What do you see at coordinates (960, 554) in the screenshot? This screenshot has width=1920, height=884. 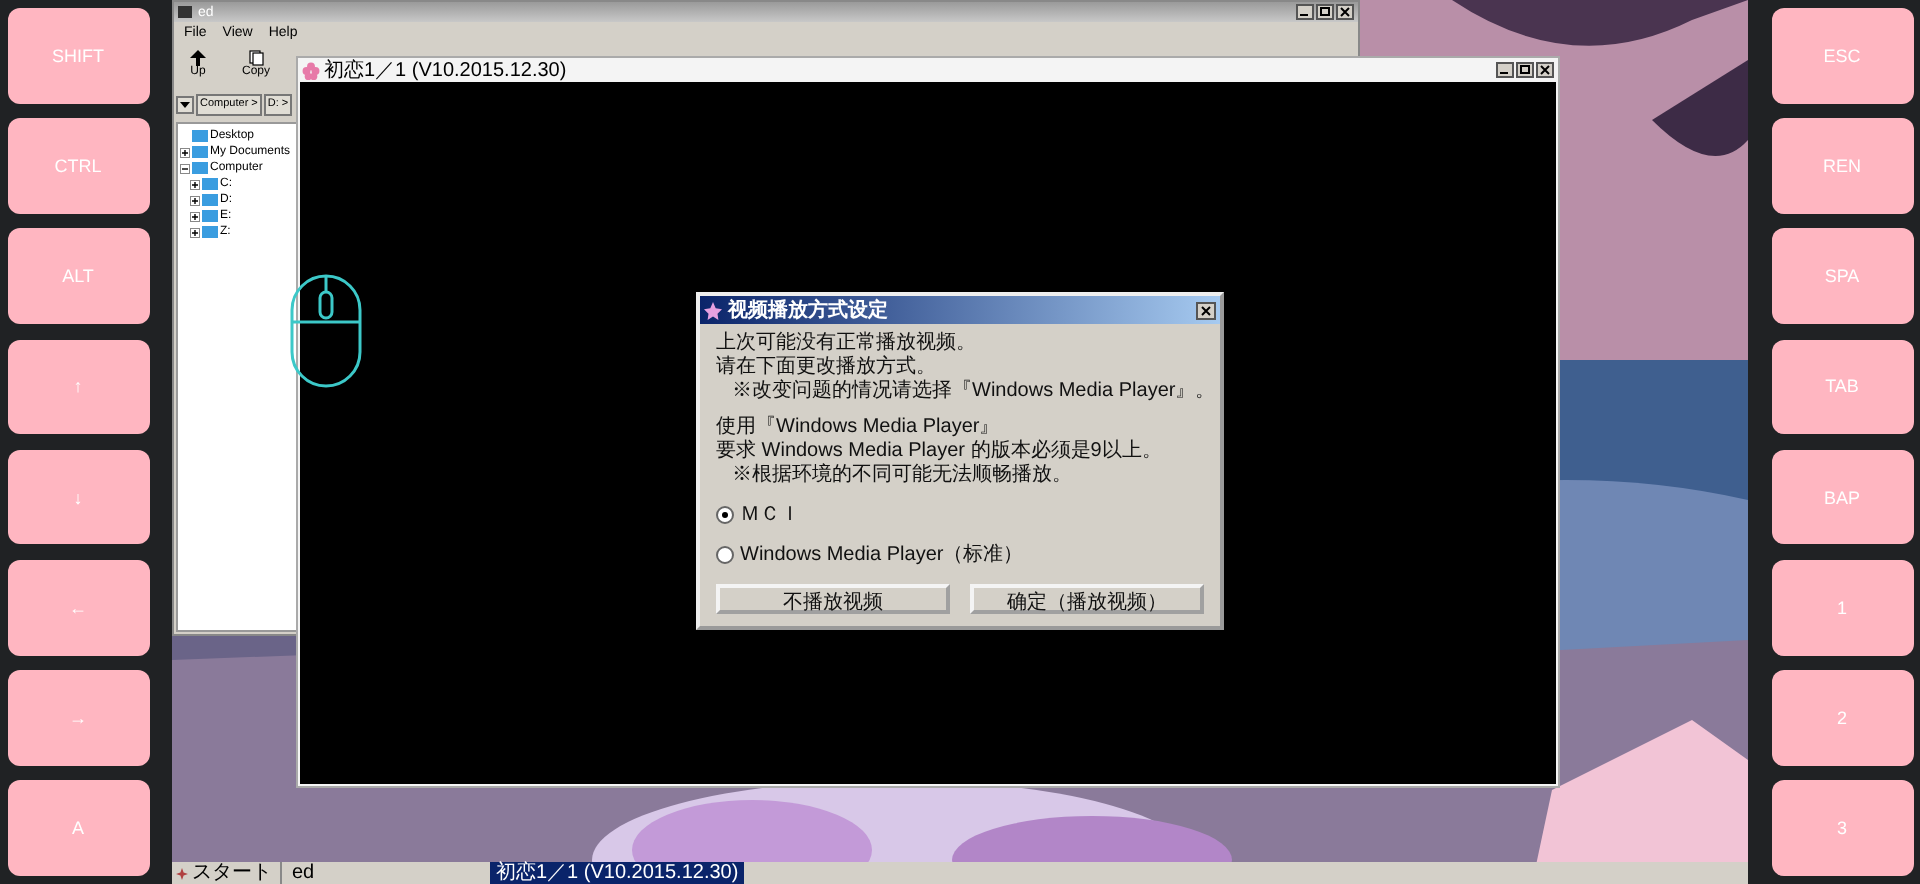 I see `radio-option: Windows Media Player（标准）` at bounding box center [960, 554].